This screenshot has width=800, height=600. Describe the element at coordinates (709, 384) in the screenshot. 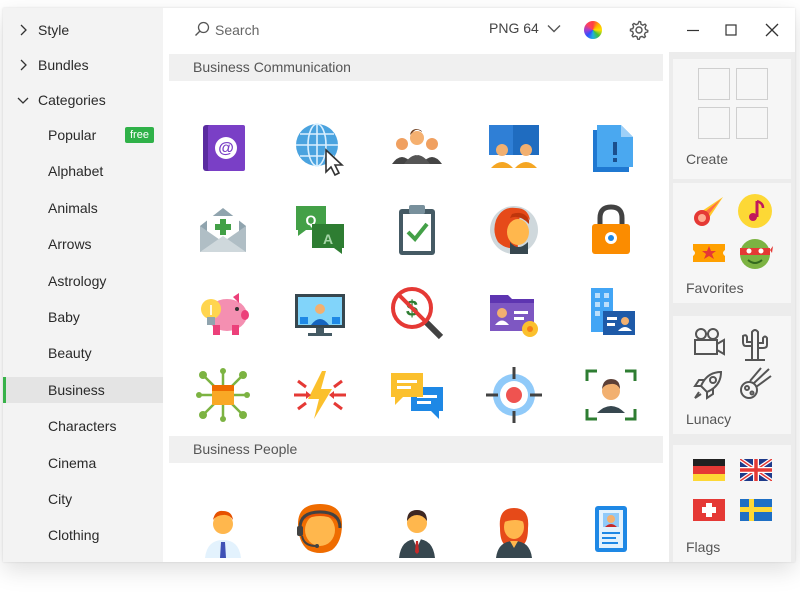

I see `rocket-icon` at that location.